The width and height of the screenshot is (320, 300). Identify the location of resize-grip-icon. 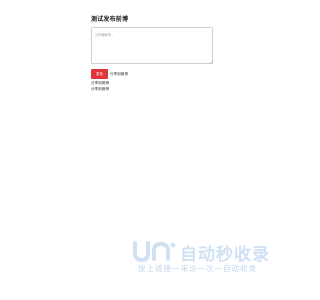
(211, 62).